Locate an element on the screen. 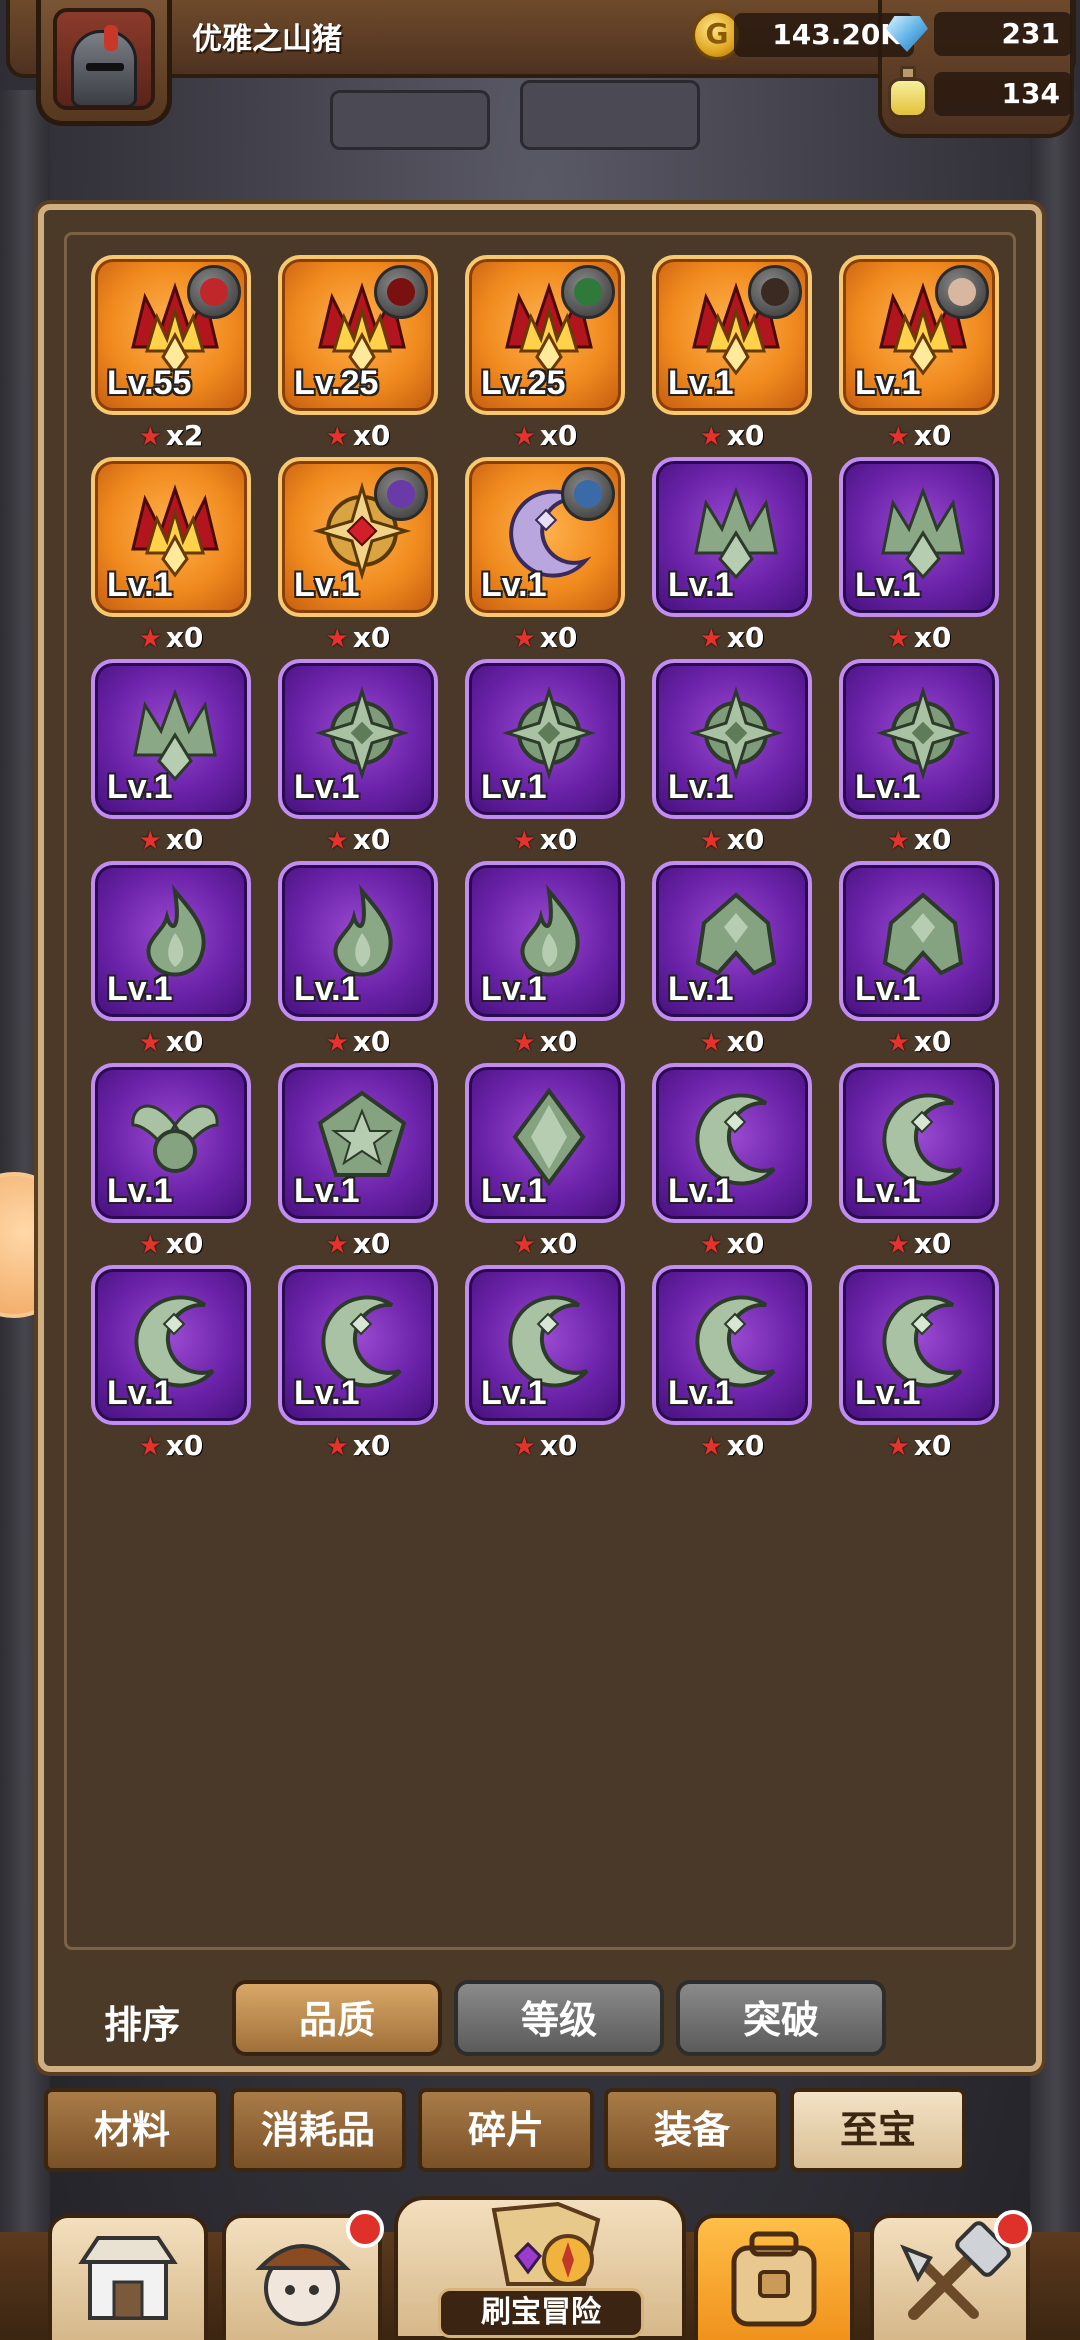  treasure-item: Lv.55 ★ x2 is located at coordinates (171, 353).